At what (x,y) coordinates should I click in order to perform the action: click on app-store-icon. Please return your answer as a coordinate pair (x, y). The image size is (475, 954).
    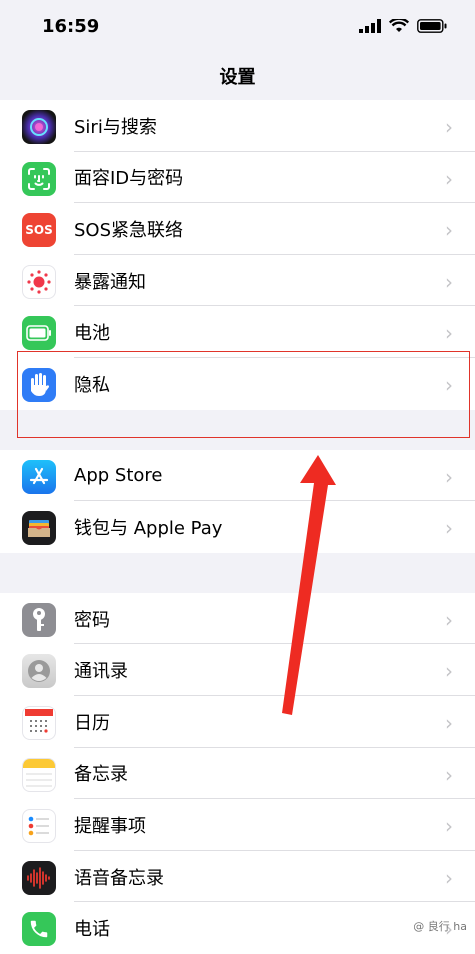
    Looking at the image, I should click on (39, 476).